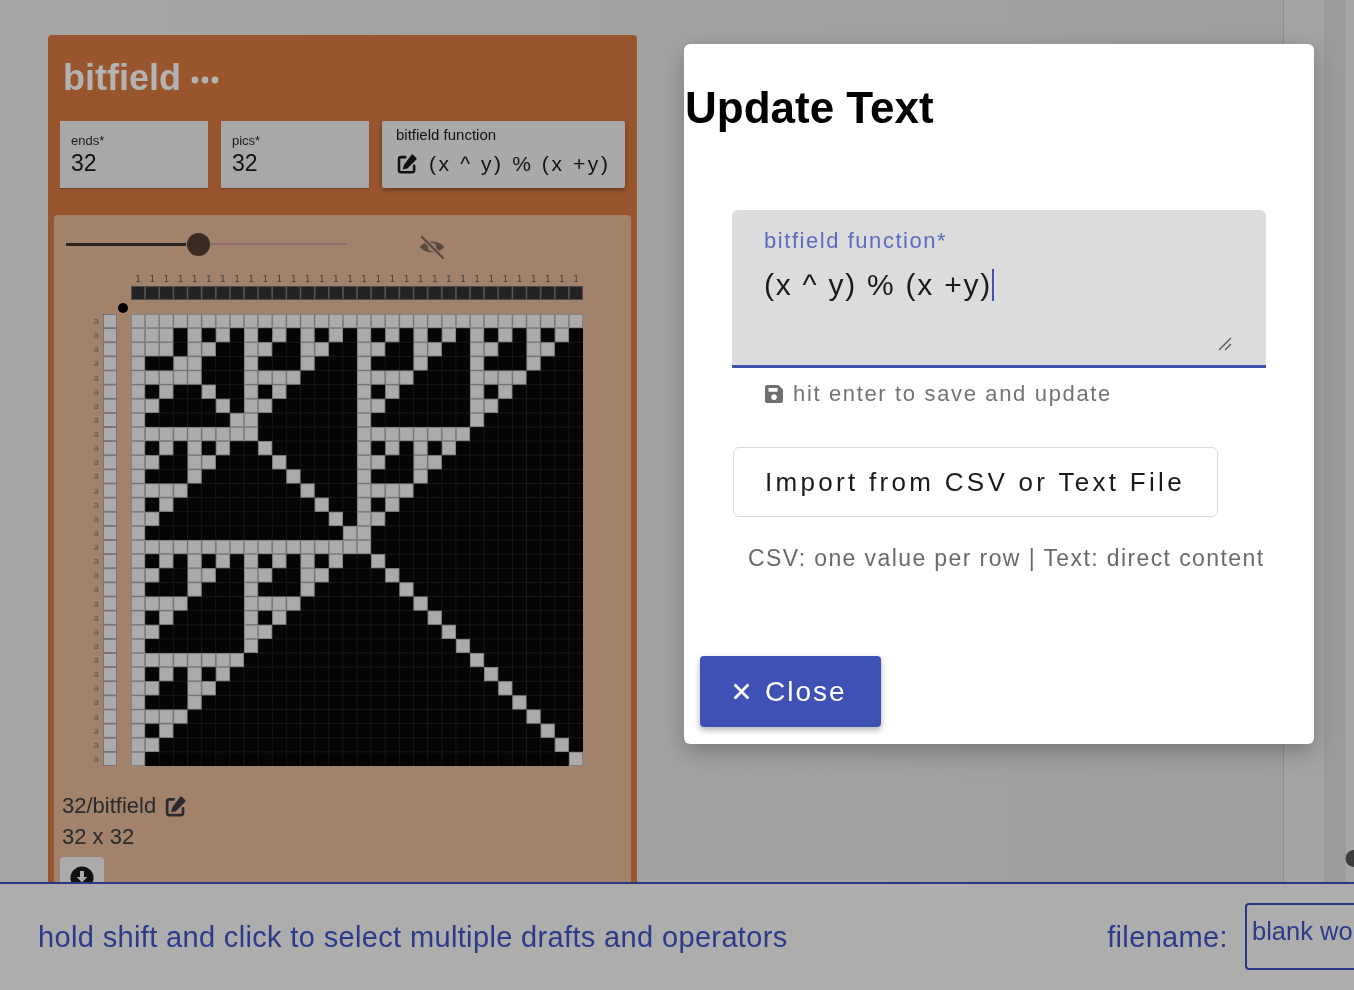 The width and height of the screenshot is (1354, 990). Describe the element at coordinates (198, 244) in the screenshot. I see `slider-thumb` at that location.